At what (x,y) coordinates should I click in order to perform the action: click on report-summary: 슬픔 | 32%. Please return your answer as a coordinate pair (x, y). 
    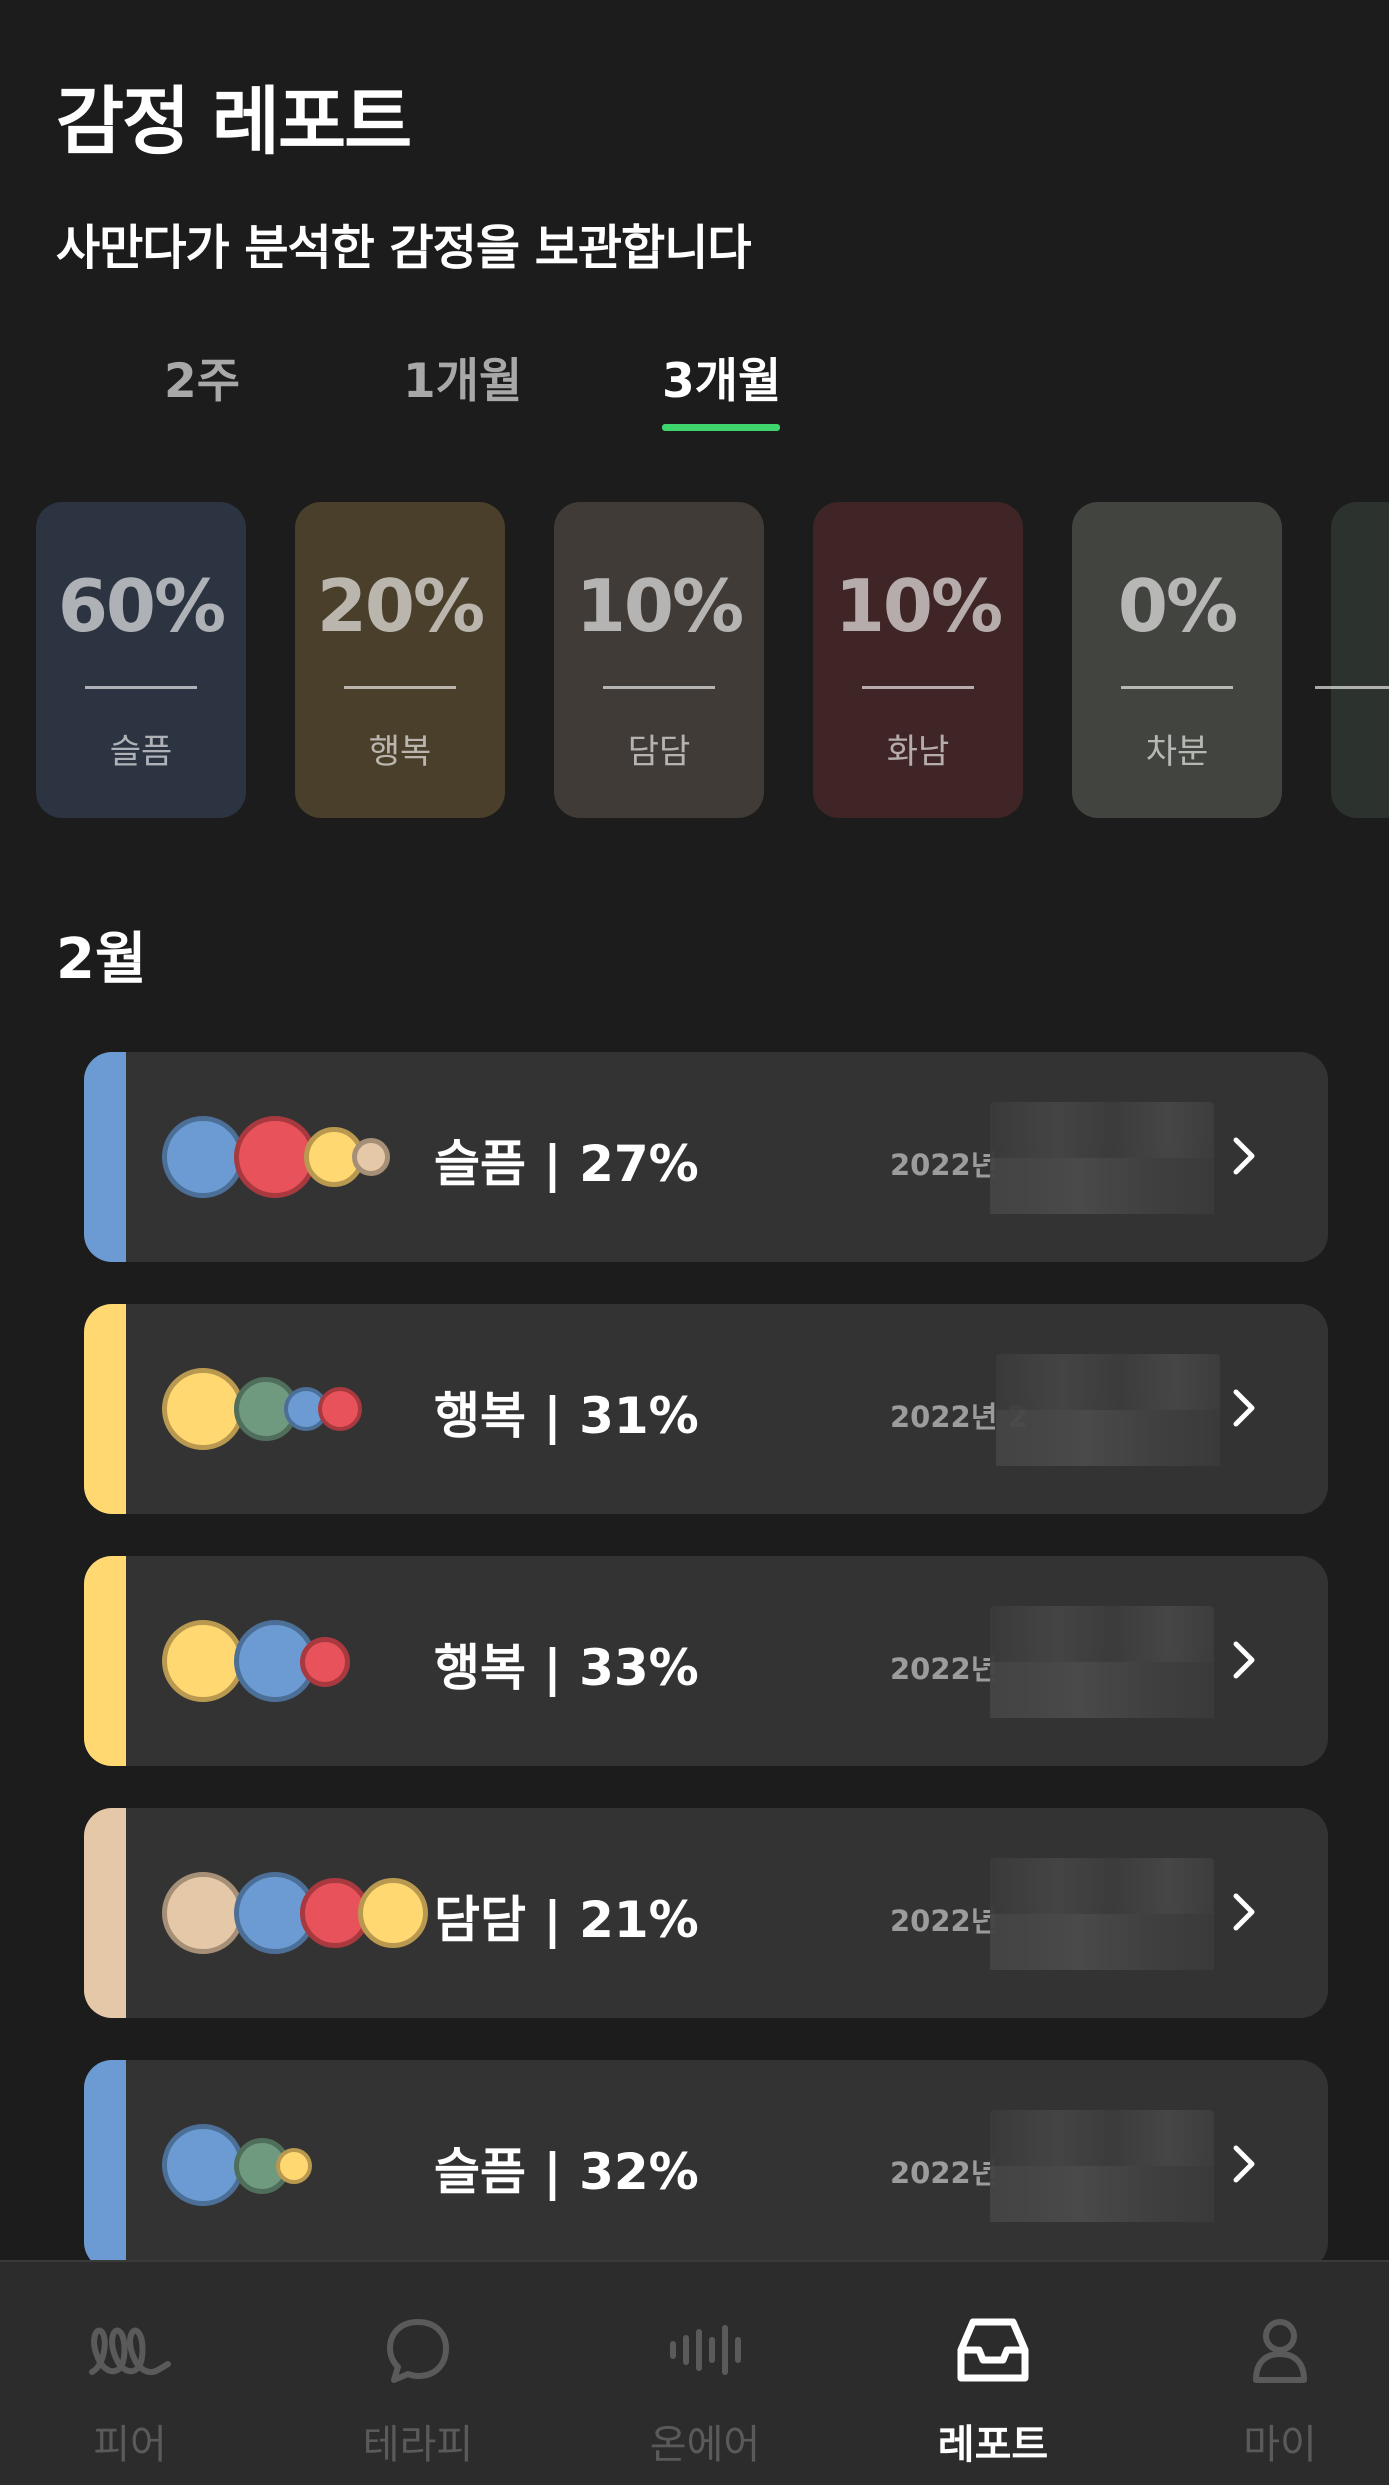
    Looking at the image, I should click on (566, 2172).